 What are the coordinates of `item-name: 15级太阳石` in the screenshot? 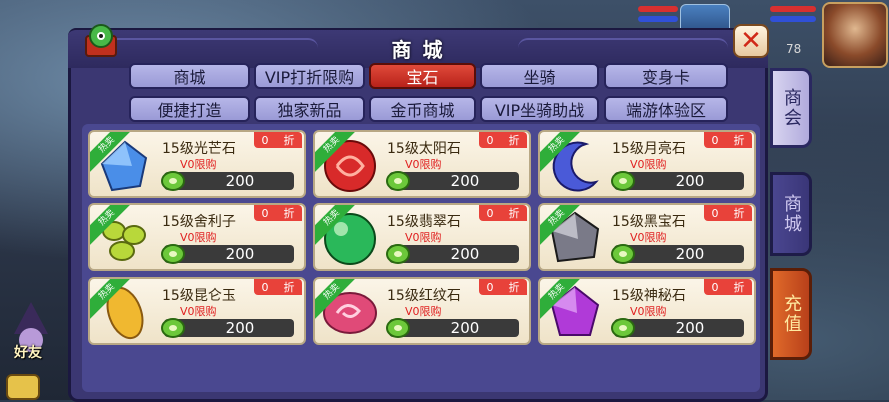 It's located at (424, 149).